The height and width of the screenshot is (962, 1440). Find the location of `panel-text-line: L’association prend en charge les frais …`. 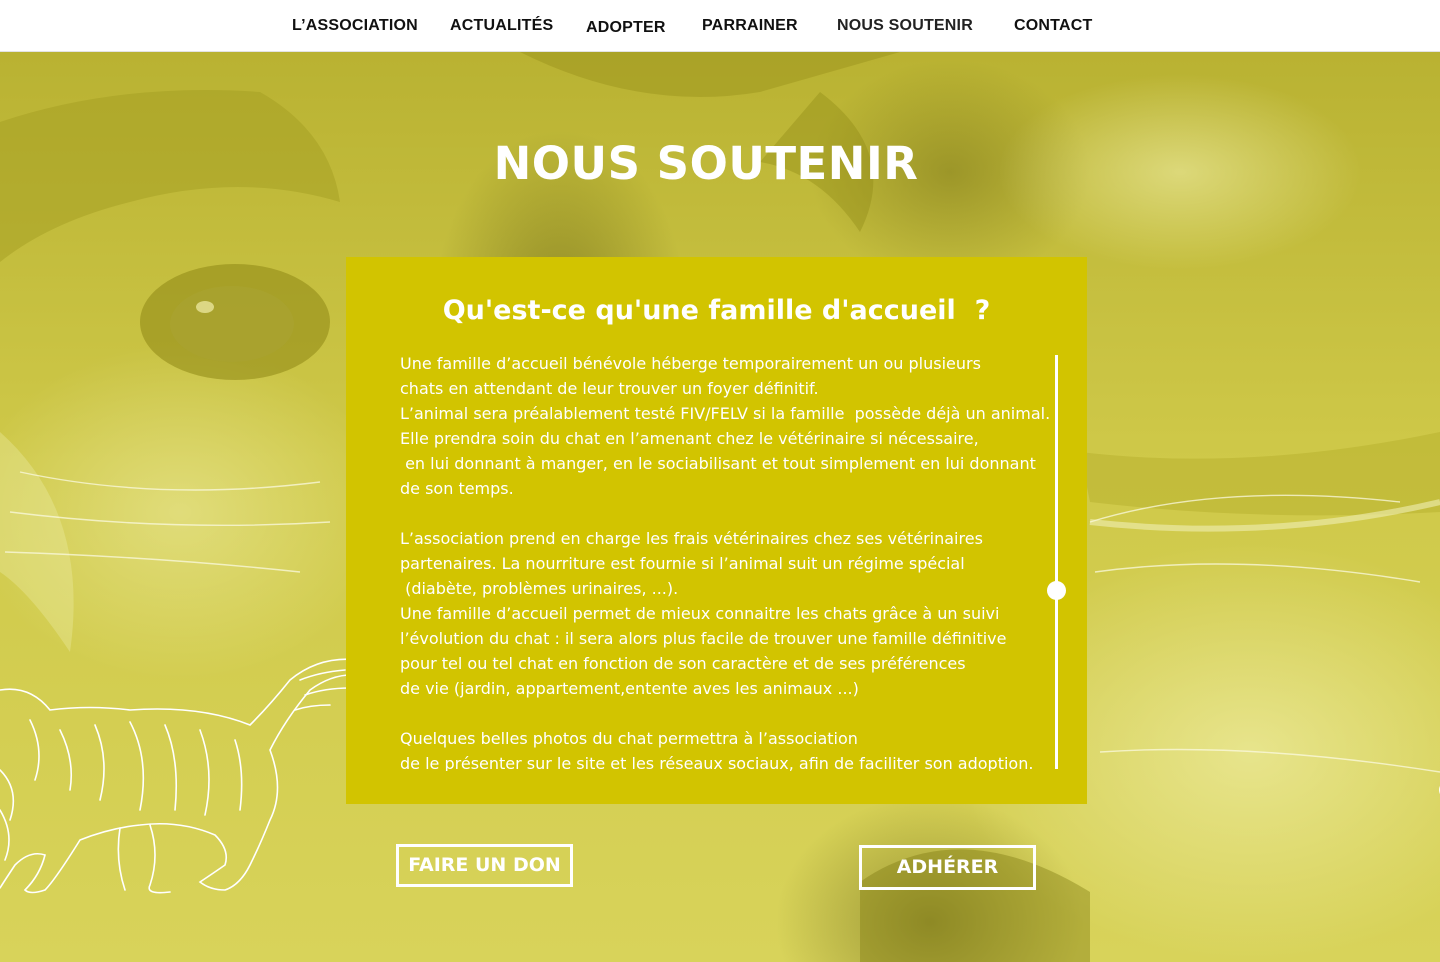

panel-text-line: L’association prend en charge les frais … is located at coordinates (691, 538).